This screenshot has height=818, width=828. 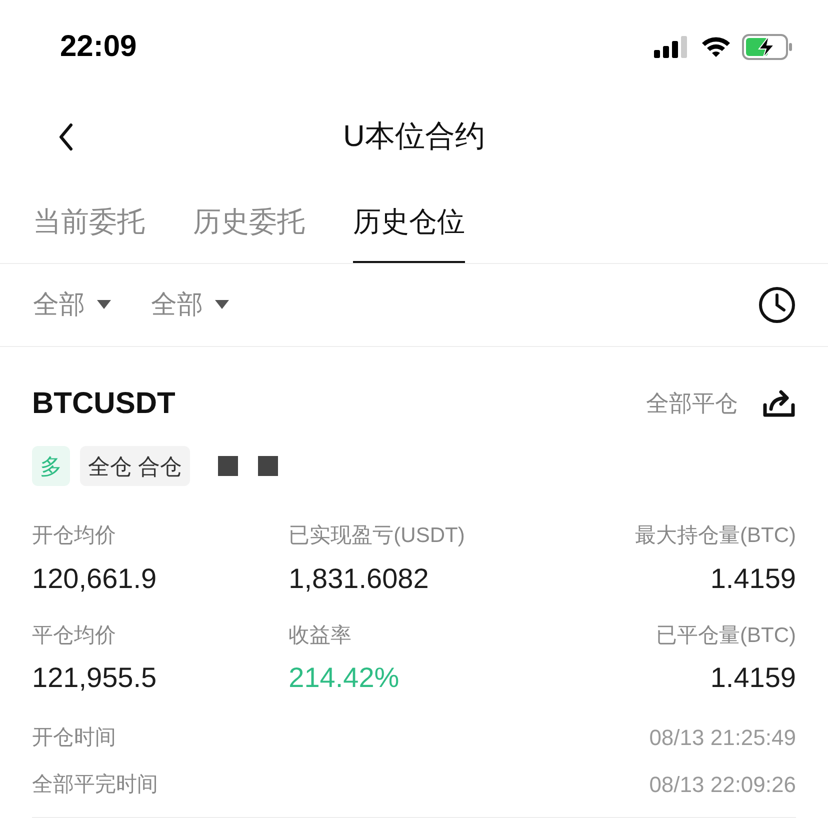 What do you see at coordinates (249, 231) in the screenshot?
I see `tab: 历史委托` at bounding box center [249, 231].